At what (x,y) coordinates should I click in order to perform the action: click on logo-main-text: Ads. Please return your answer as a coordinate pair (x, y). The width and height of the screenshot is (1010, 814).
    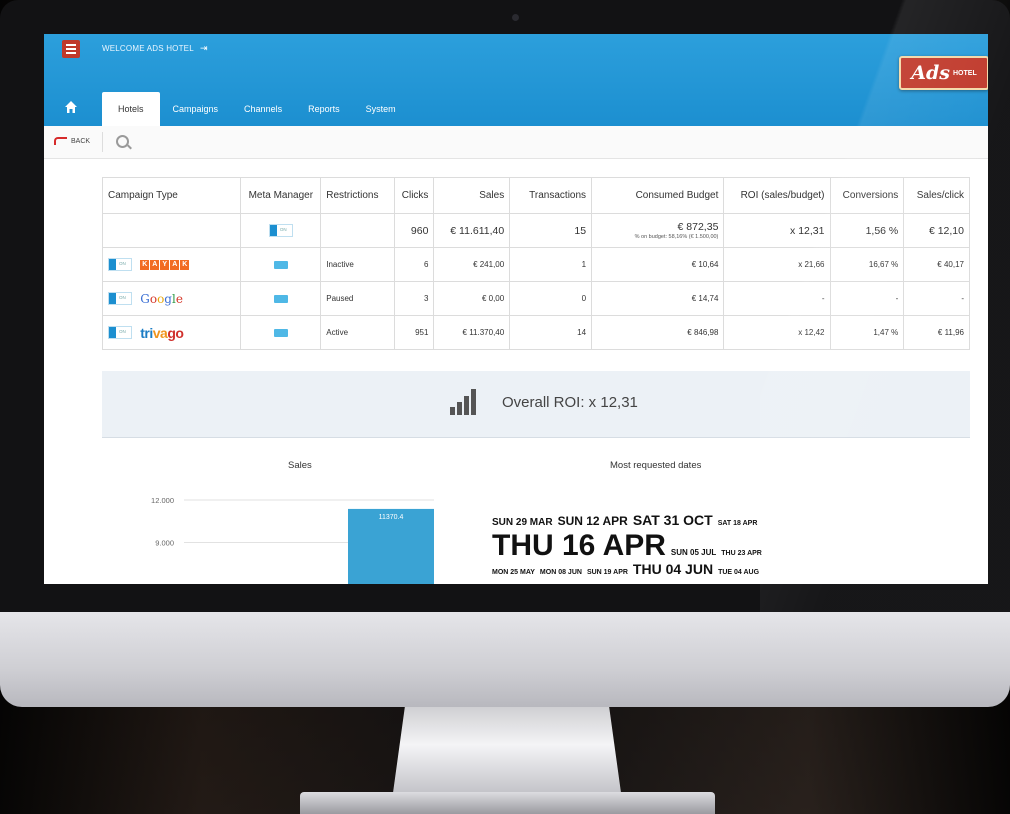
    Looking at the image, I should click on (930, 73).